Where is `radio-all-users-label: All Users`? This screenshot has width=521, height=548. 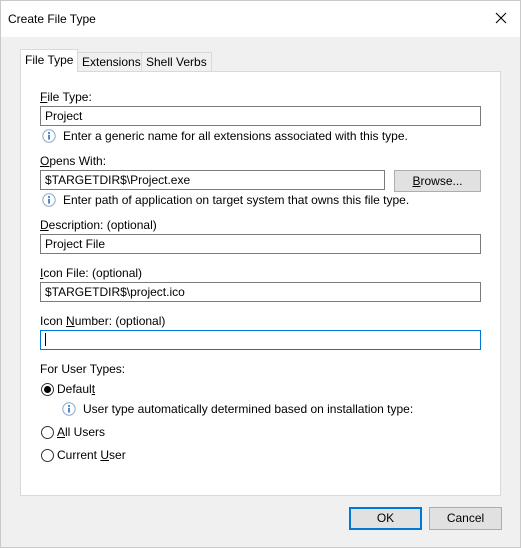 radio-all-users-label: All Users is located at coordinates (81, 432).